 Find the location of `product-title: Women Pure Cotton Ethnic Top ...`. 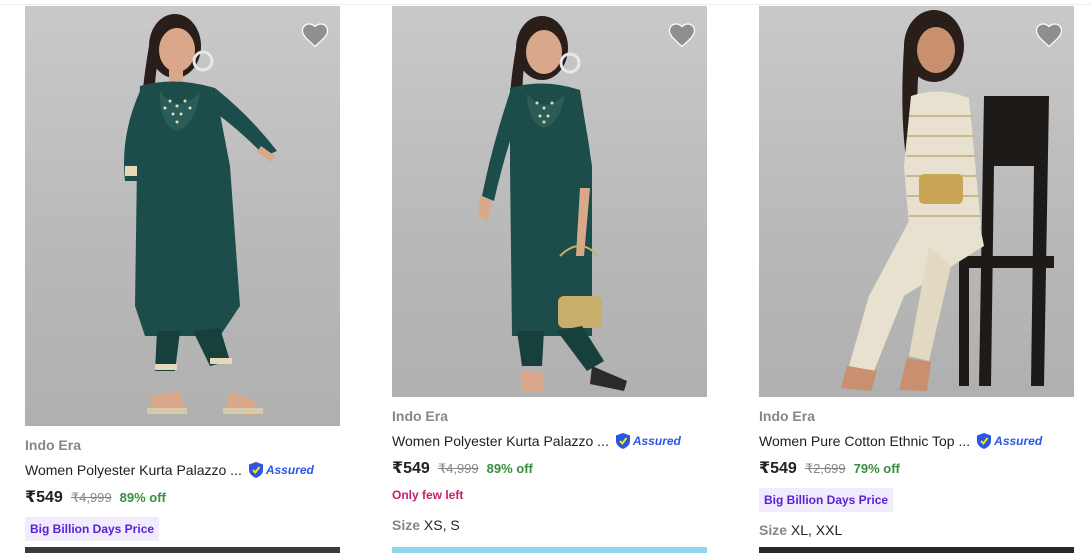

product-title: Women Pure Cotton Ethnic Top ... is located at coordinates (864, 441).